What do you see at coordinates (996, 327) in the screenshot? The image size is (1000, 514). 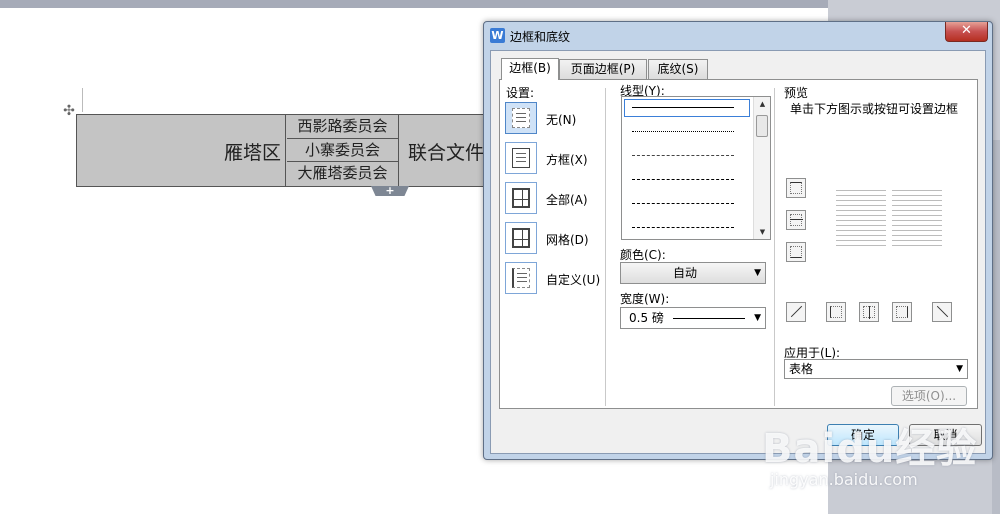 I see `vertical-scrollbar` at bounding box center [996, 327].